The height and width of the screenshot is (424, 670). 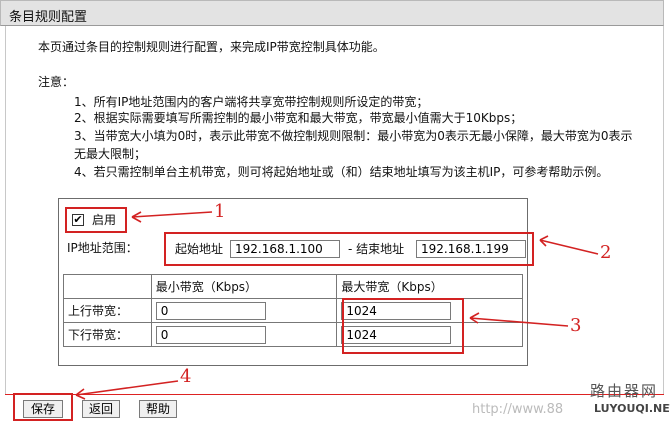 I want to click on watermark-url: http://www.88, so click(x=518, y=409).